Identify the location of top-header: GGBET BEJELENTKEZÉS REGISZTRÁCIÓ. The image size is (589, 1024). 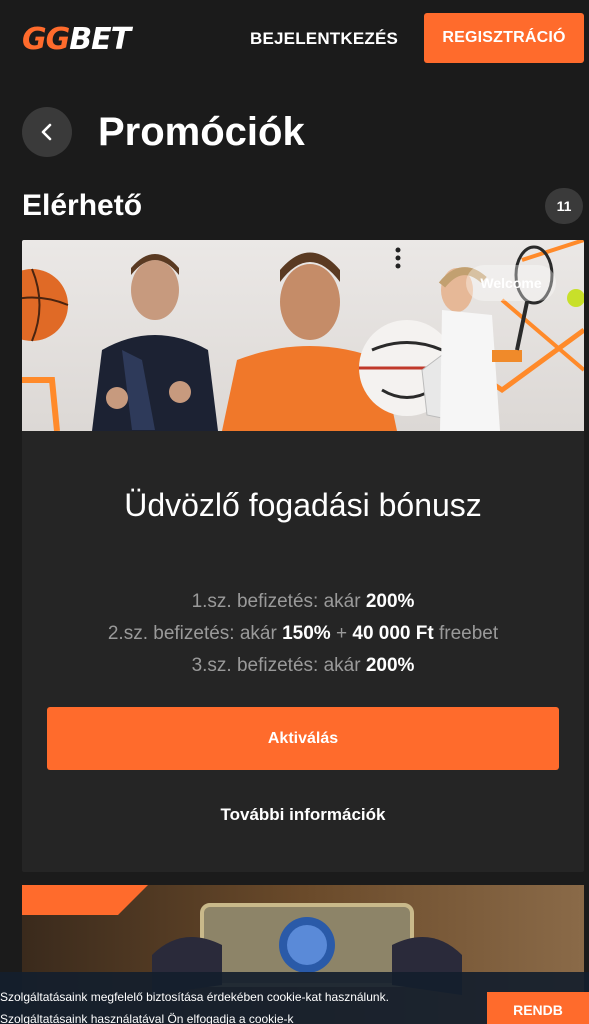
(294, 39).